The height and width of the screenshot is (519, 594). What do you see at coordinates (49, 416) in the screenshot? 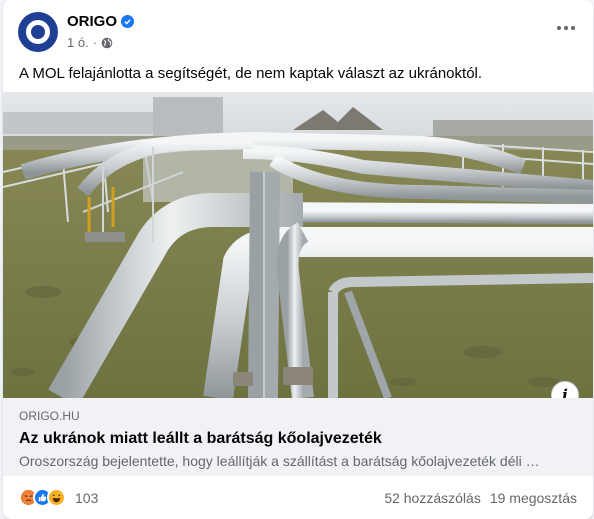
I see `link-domain: ORIGO.HU` at bounding box center [49, 416].